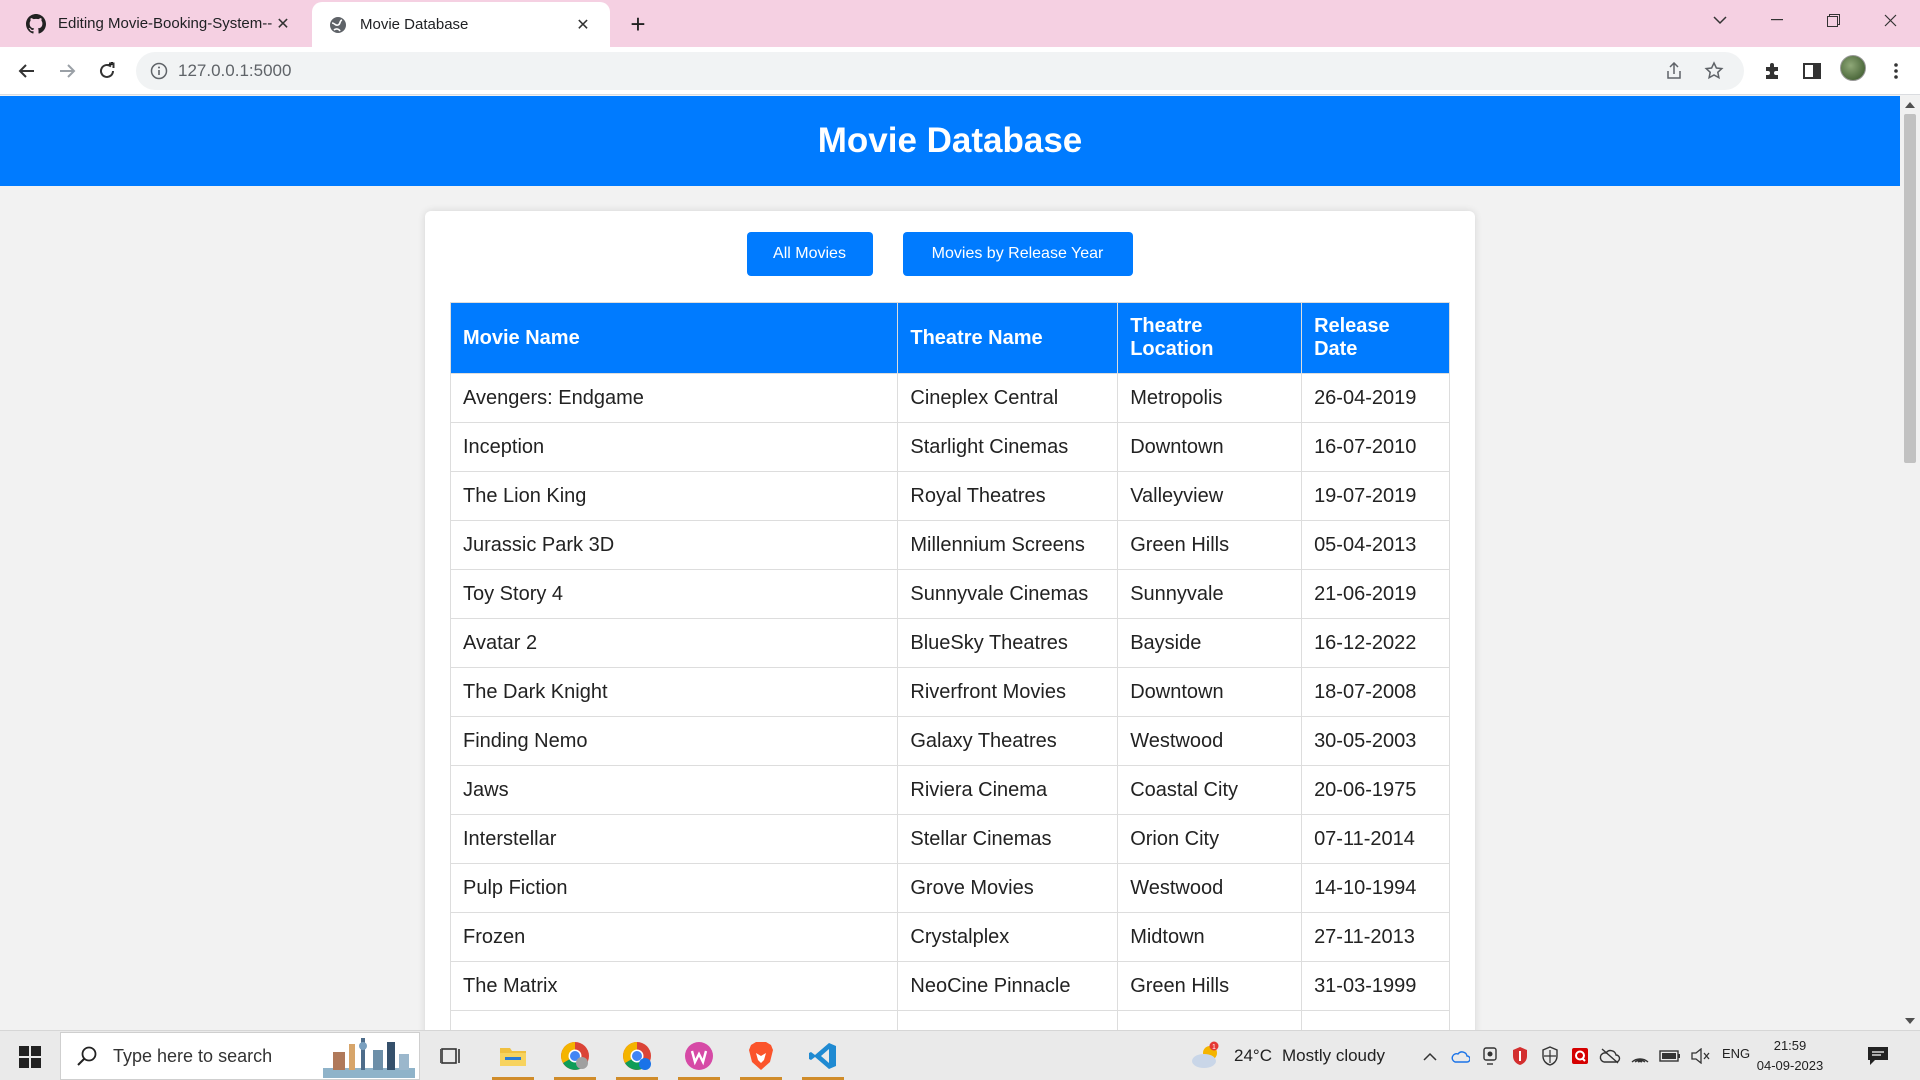 The image size is (1920, 1080). Describe the element at coordinates (1375, 888) in the screenshot. I see `cell-release-date: 14-10-1994` at that location.